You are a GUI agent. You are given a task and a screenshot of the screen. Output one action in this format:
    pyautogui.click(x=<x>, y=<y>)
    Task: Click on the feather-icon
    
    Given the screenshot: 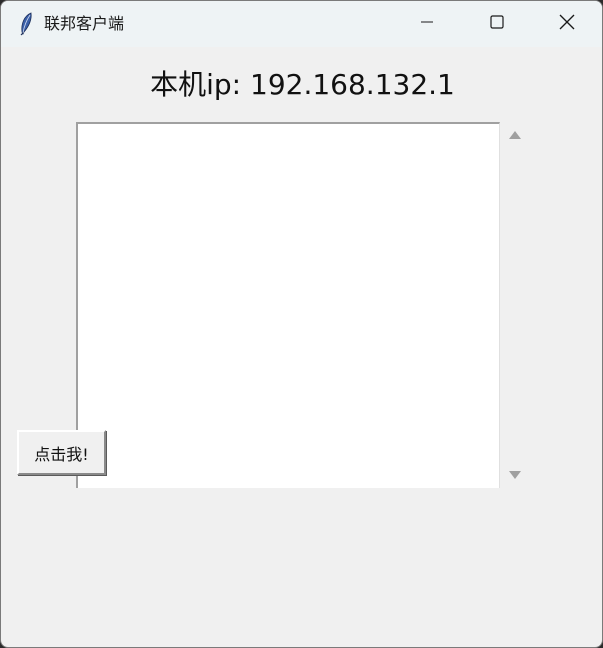 What is the action you would take?
    pyautogui.click(x=26, y=24)
    